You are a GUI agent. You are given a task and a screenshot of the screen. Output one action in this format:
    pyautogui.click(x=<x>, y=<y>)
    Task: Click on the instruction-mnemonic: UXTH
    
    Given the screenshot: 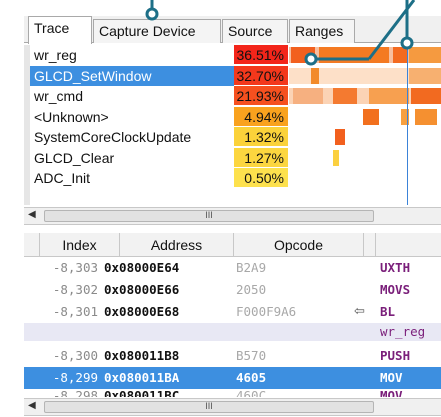 What is the action you would take?
    pyautogui.click(x=395, y=267)
    